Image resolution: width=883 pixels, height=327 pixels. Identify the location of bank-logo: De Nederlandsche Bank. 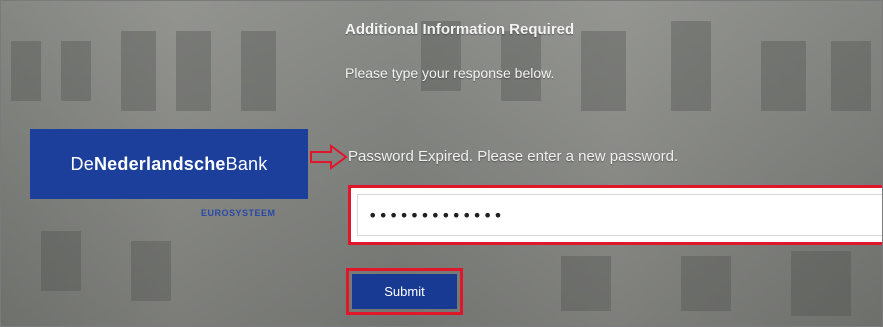
(169, 164).